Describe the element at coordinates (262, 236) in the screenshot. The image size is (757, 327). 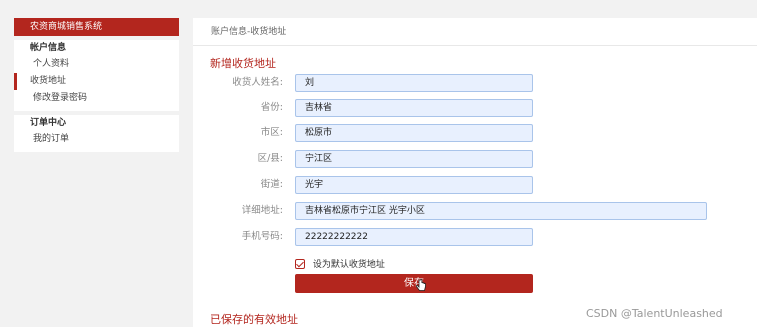
I see `phone-label: 手机号码:` at that location.